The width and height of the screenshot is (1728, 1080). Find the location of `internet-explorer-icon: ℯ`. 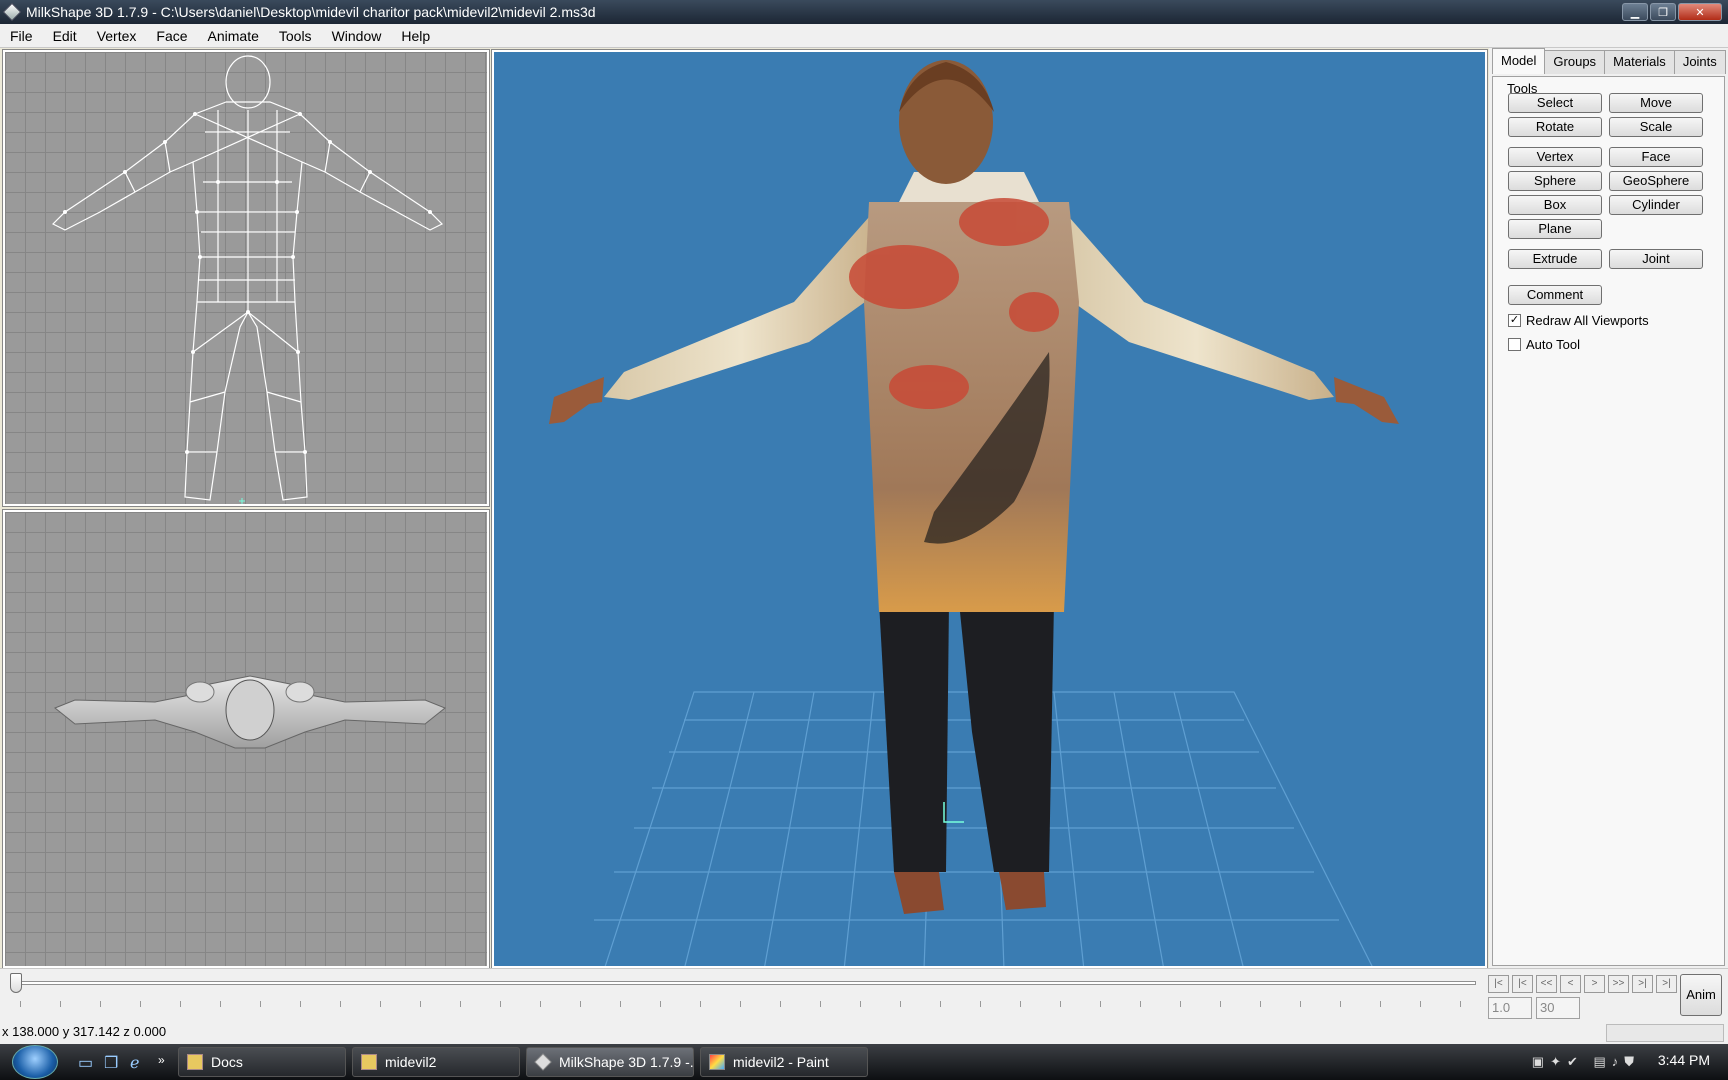

internet-explorer-icon: ℯ is located at coordinates (139, 1062).